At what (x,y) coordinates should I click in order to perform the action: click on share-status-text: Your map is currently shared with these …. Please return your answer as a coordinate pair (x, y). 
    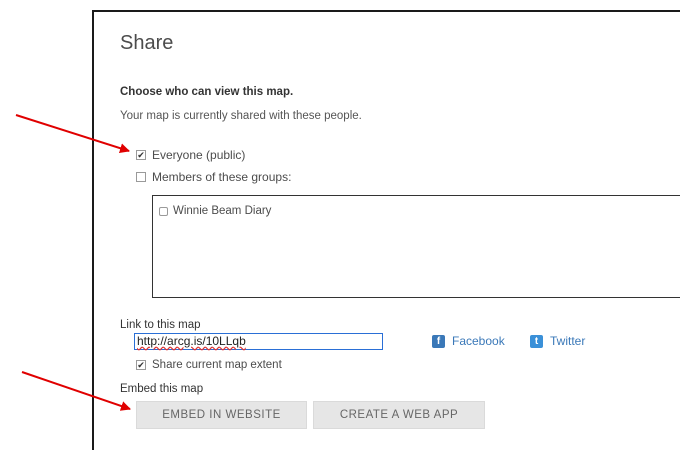
    Looking at the image, I should click on (241, 116).